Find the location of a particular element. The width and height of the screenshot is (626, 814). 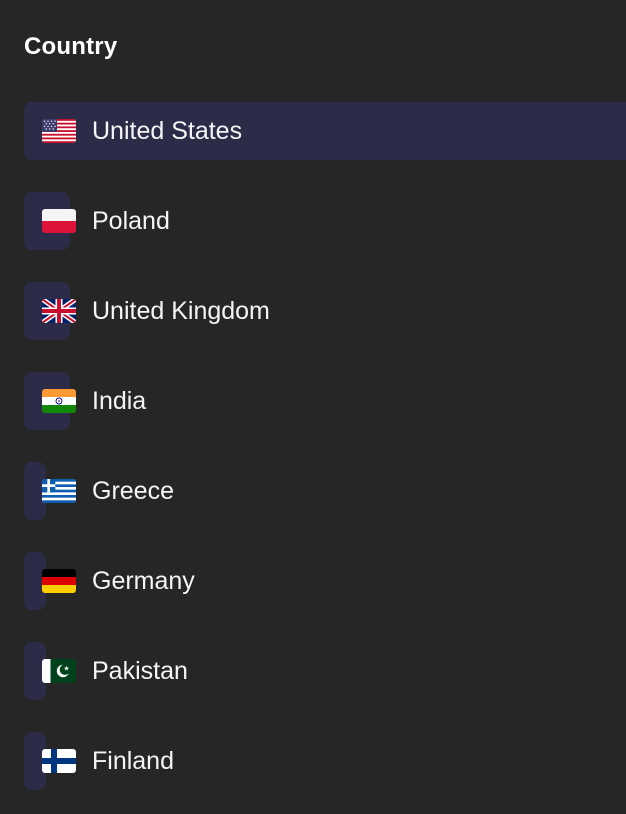

de-flag-icon is located at coordinates (59, 581).